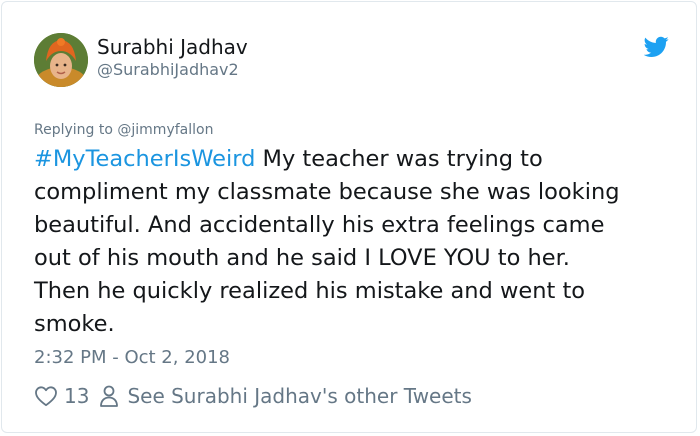  I want to click on replying-to-prefix: Replying to, so click(76, 130).